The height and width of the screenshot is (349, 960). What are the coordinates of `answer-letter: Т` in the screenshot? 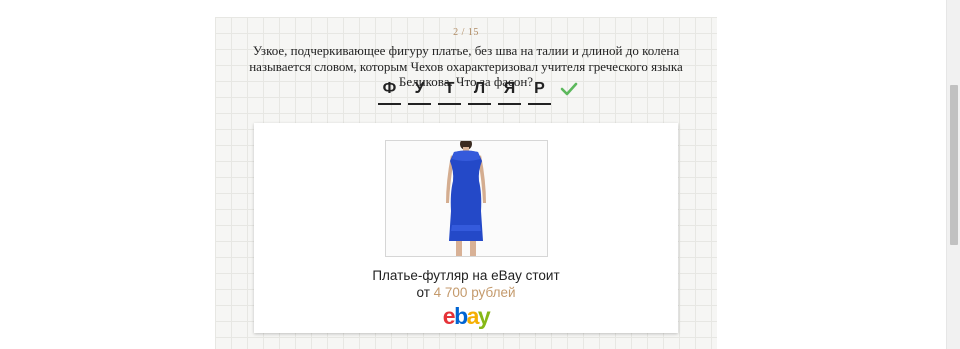 It's located at (449, 92).